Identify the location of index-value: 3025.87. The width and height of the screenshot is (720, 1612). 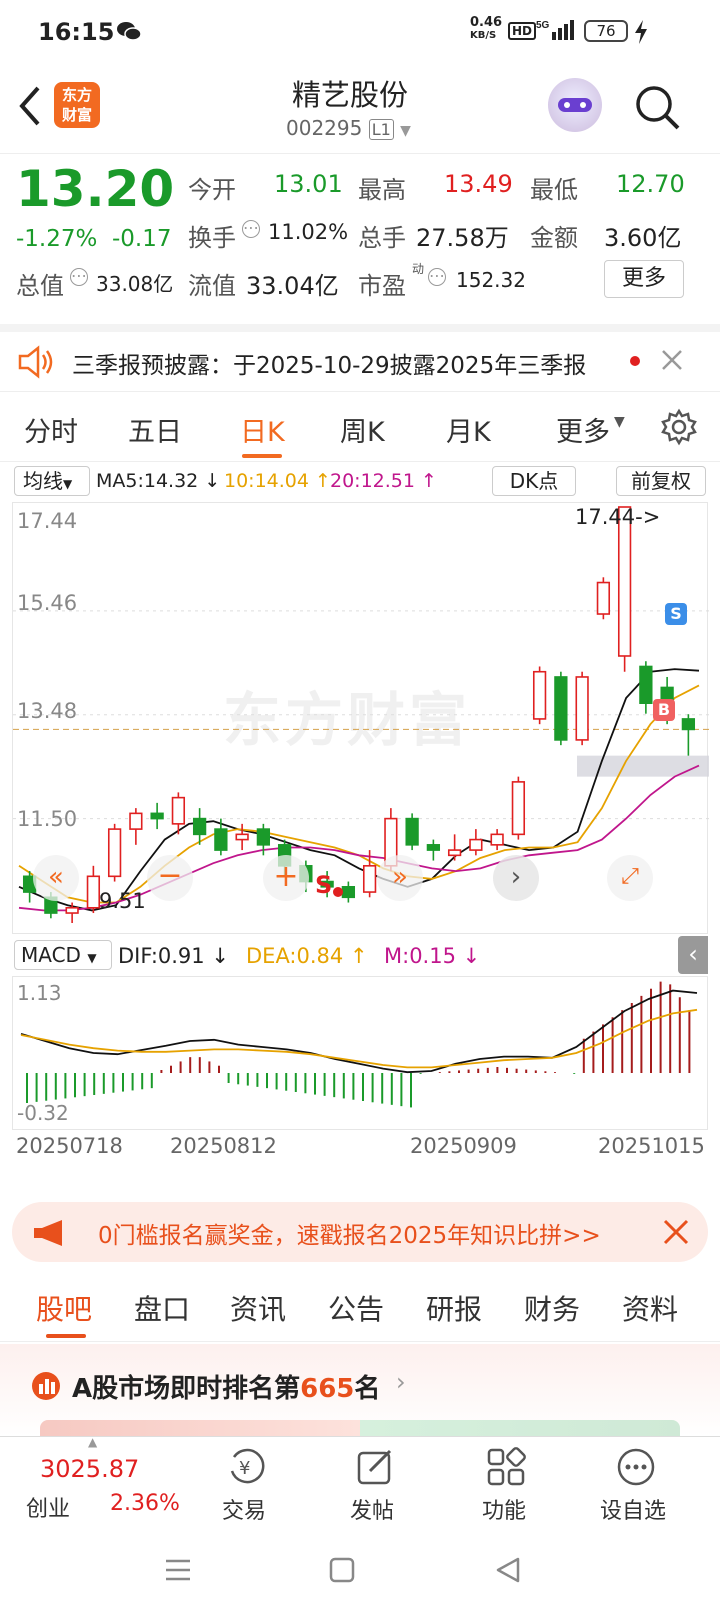
(89, 1469).